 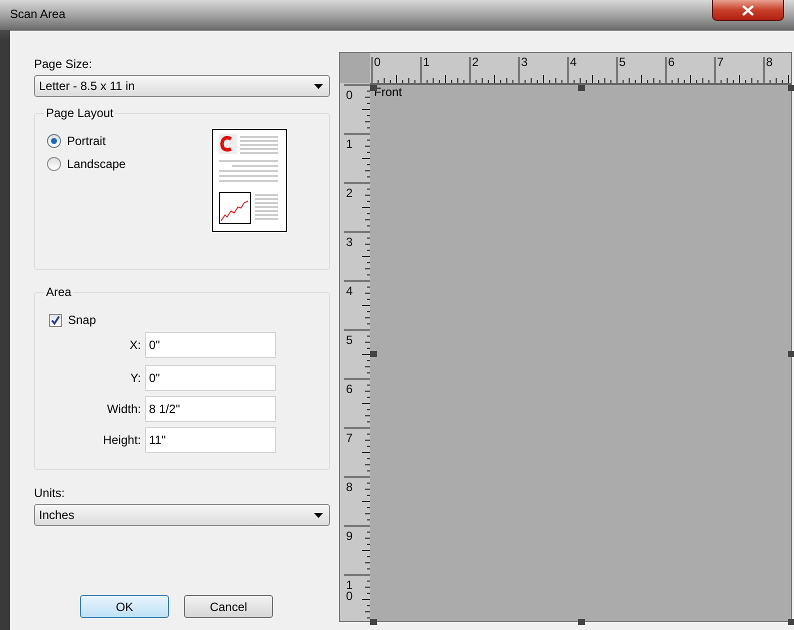 What do you see at coordinates (210, 409) in the screenshot?
I see `input-field: 8 1/2"` at bounding box center [210, 409].